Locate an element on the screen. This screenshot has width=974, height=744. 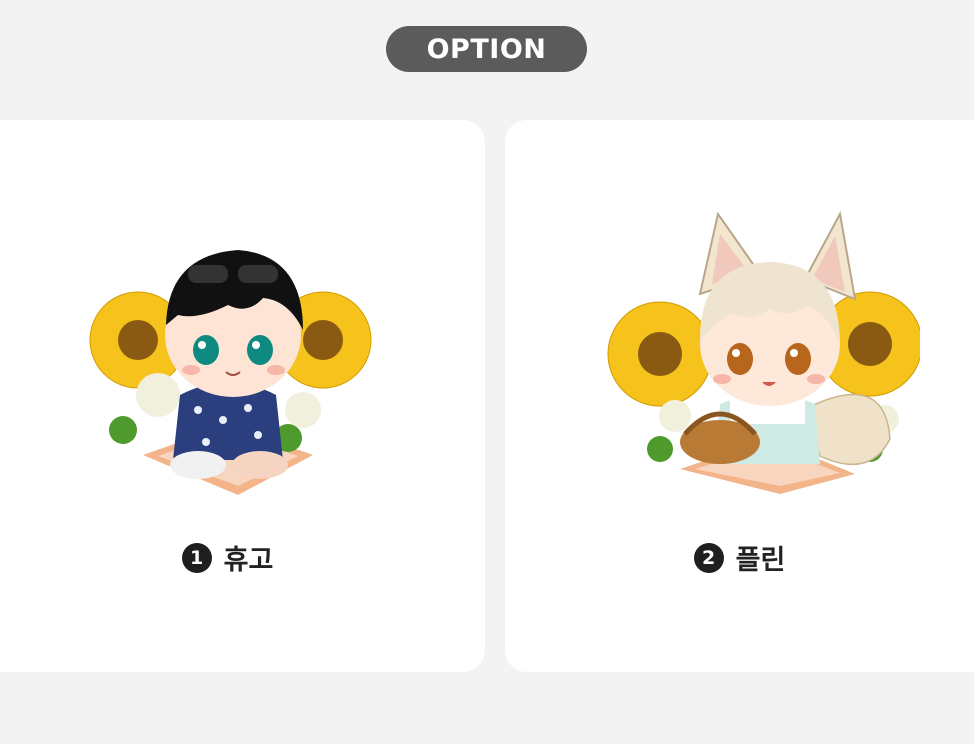
option-label-2: 2 플린 is located at coordinates (739, 557).